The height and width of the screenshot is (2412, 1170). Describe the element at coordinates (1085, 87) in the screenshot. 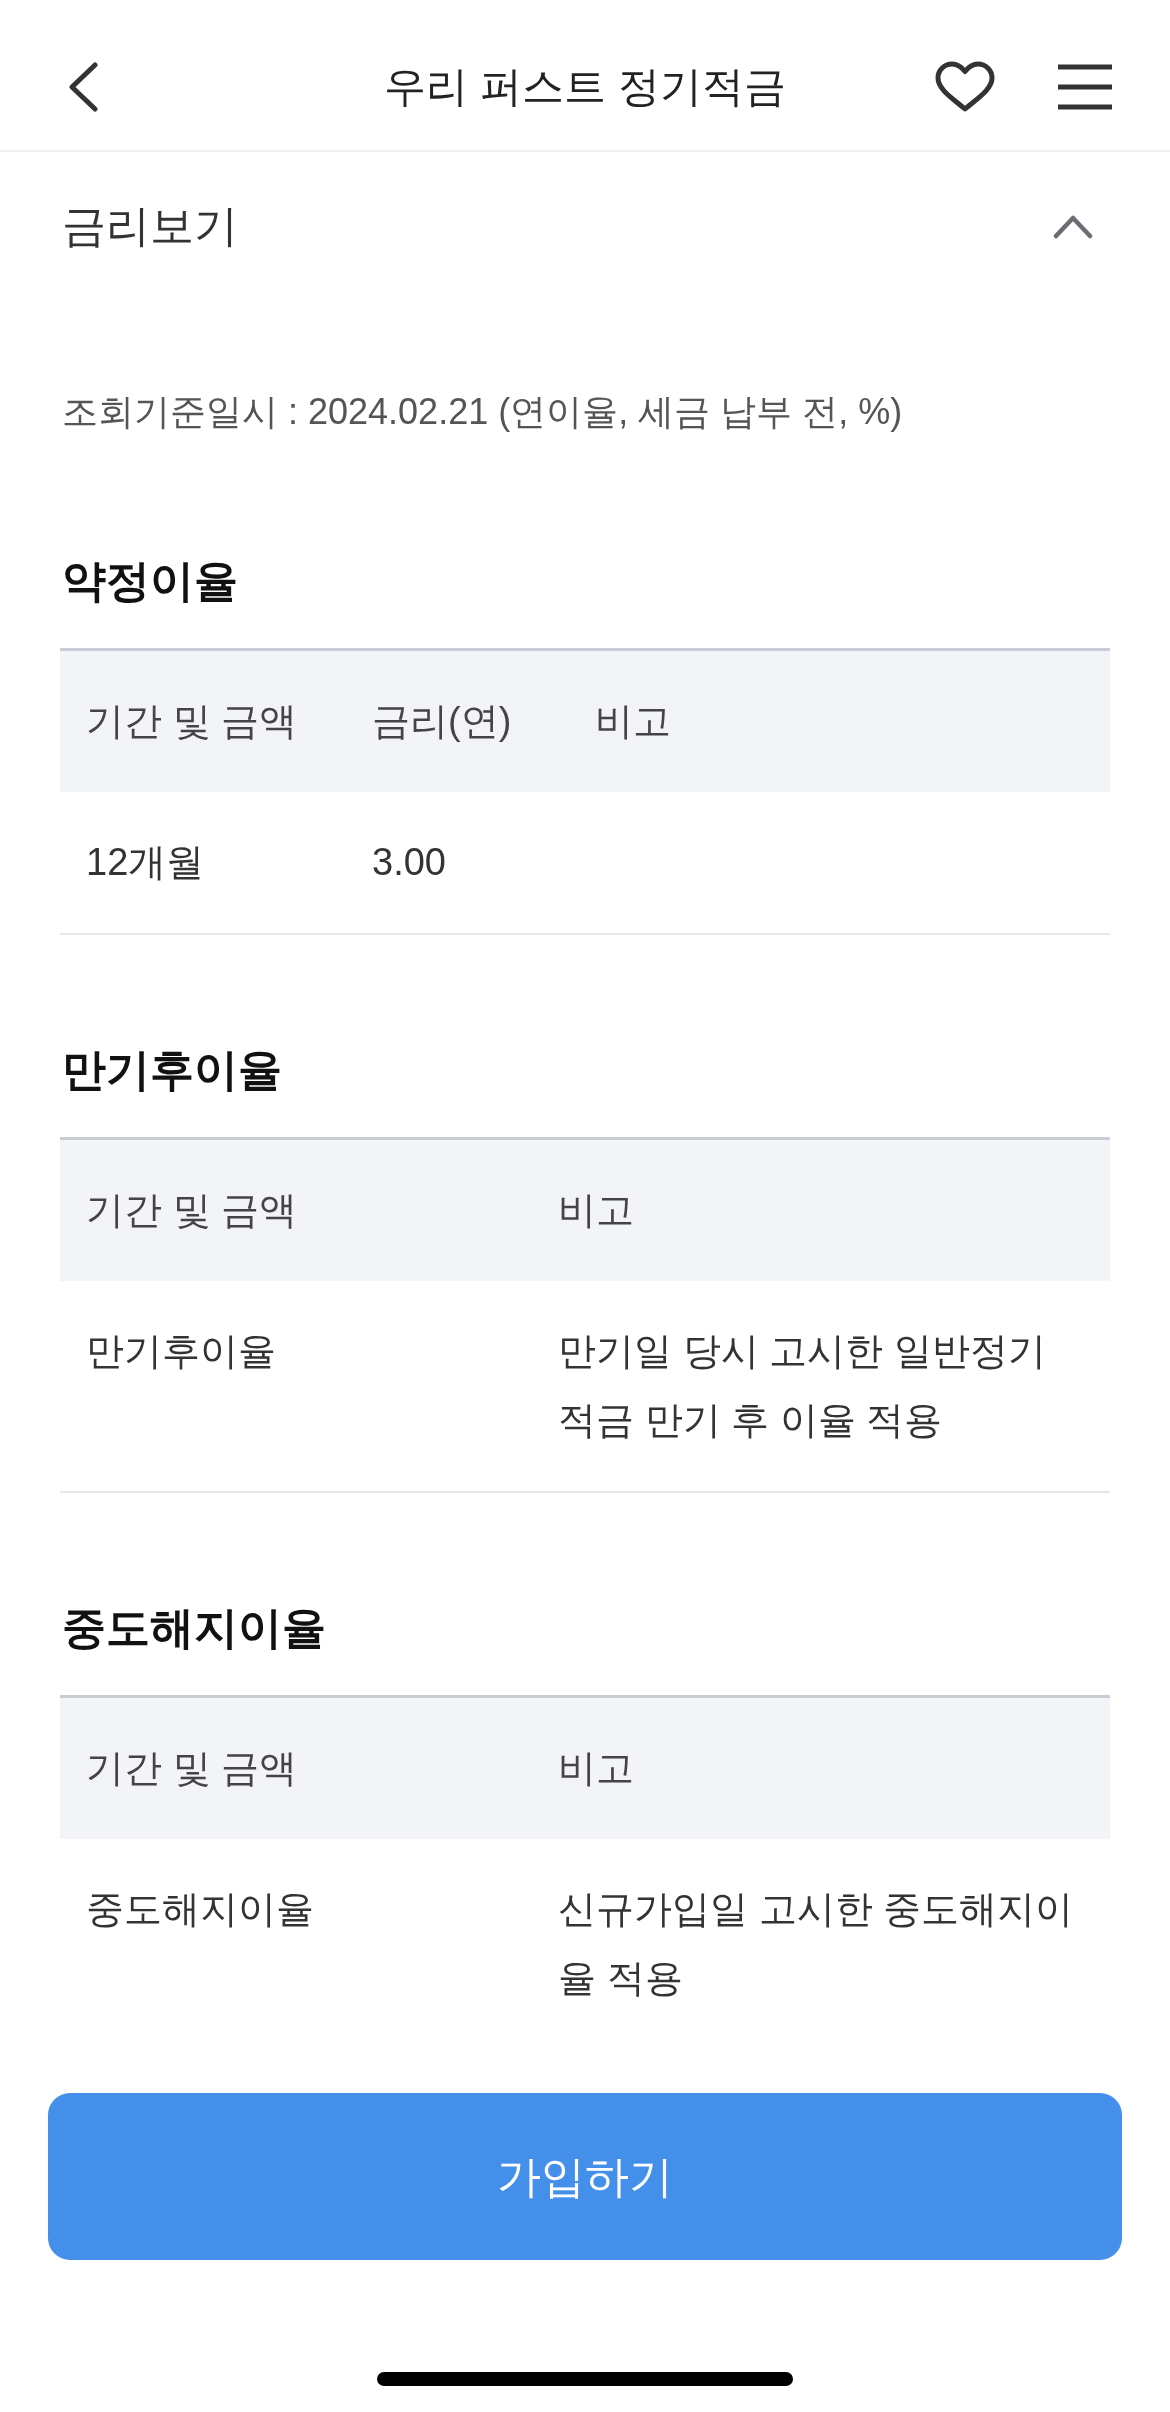

I see `menu-icon` at that location.